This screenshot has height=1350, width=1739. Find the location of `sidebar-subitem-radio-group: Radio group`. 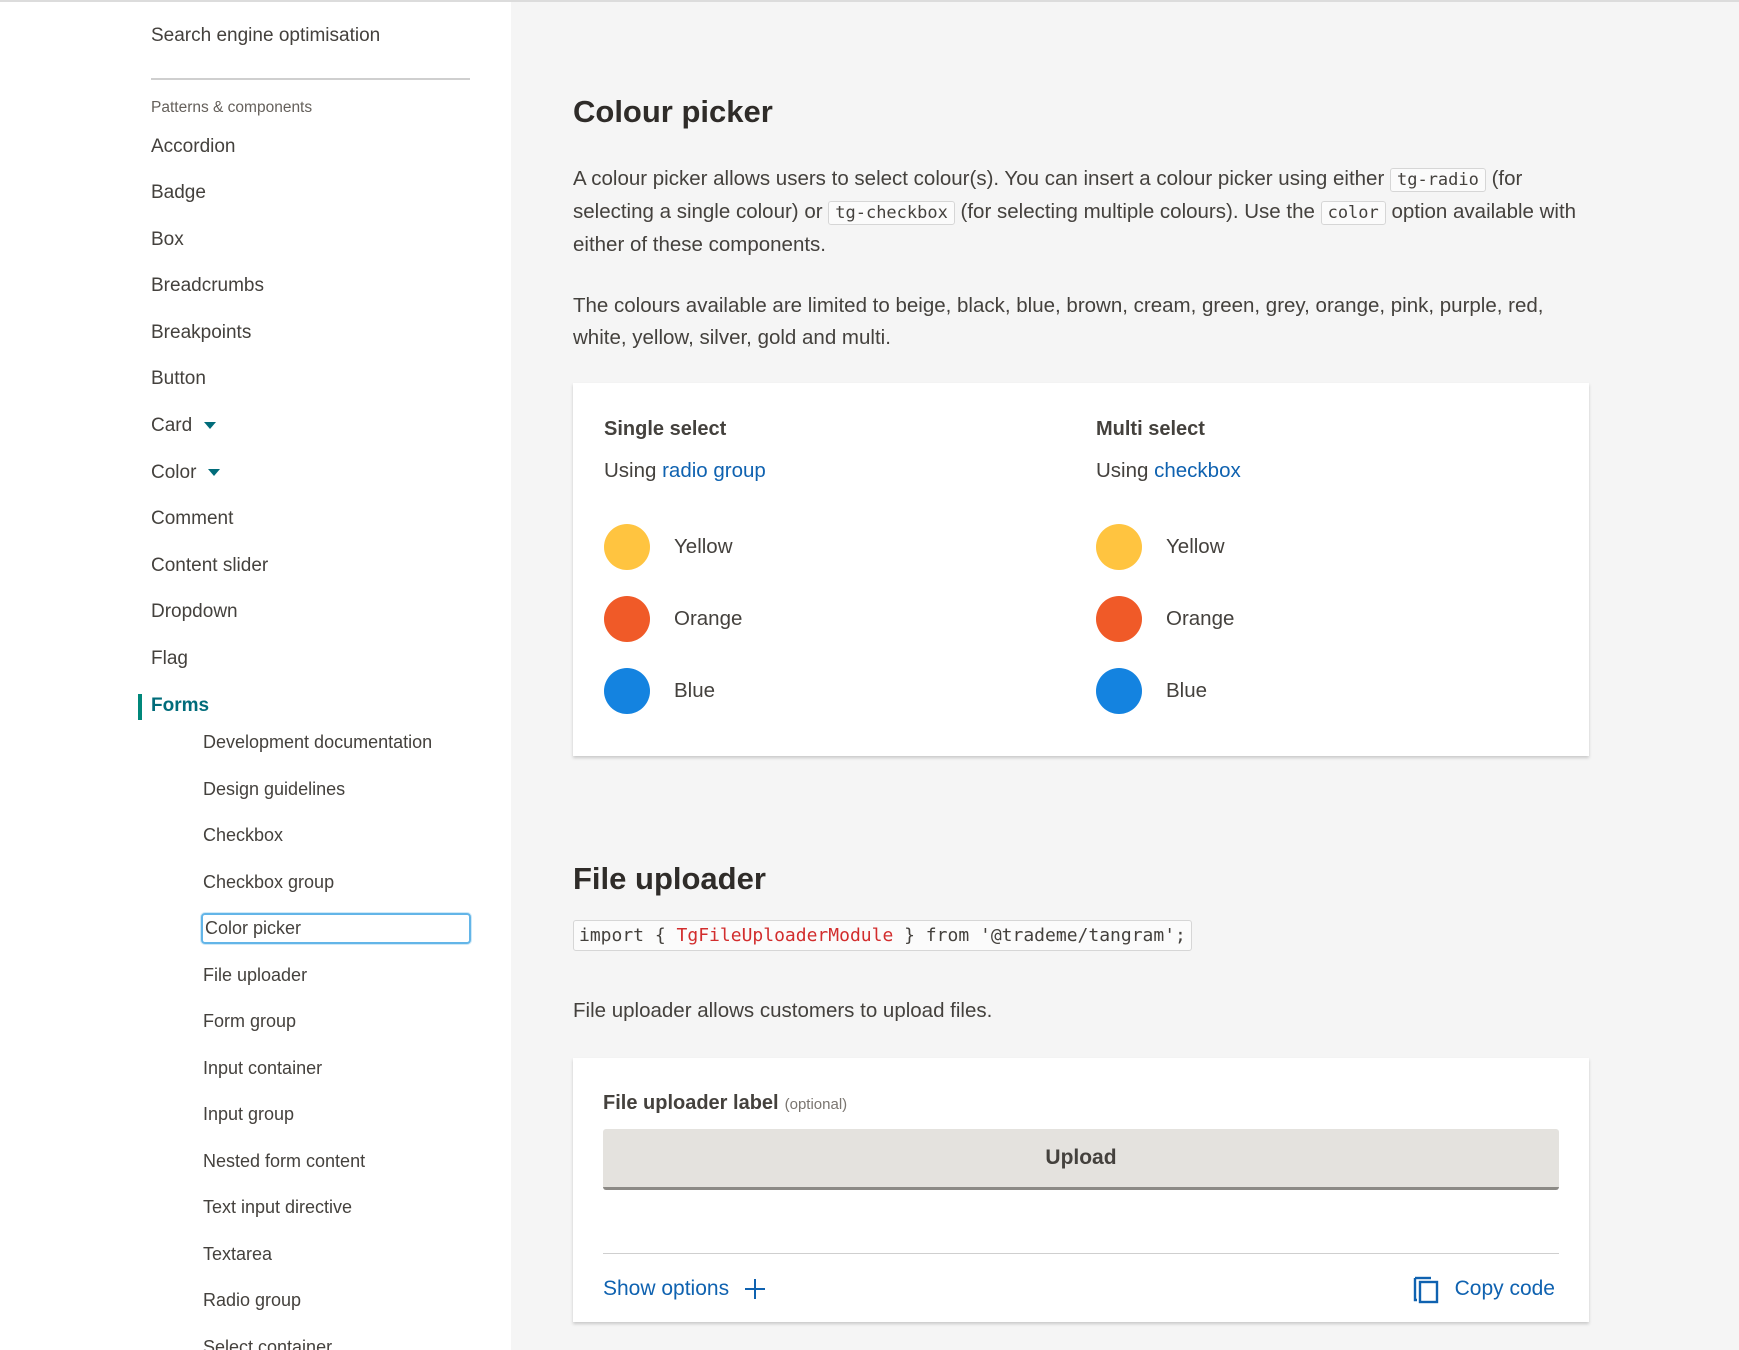

sidebar-subitem-radio-group: Radio group is located at coordinates (252, 1300).